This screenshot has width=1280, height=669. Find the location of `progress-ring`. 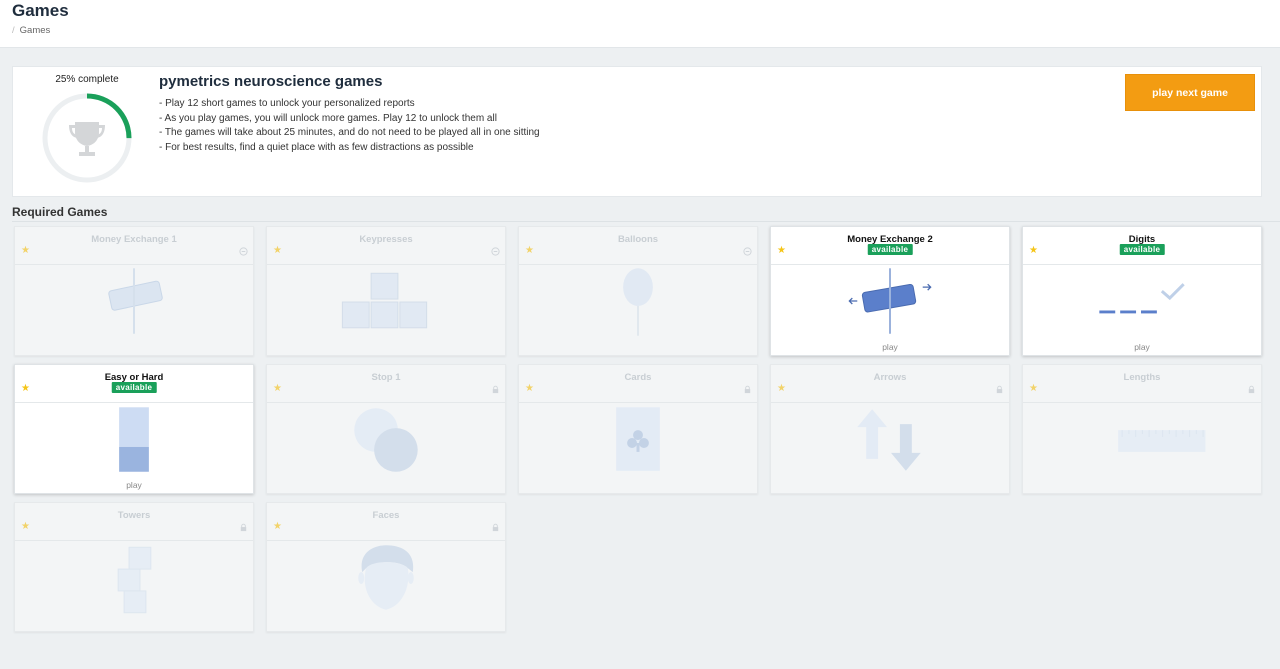

progress-ring is located at coordinates (87, 138).